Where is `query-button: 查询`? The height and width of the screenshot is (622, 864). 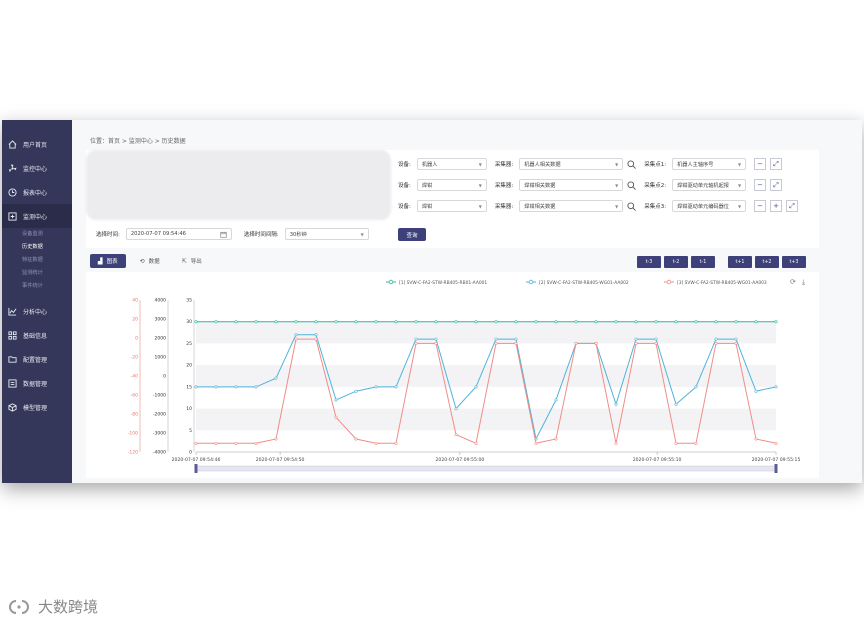
query-button: 查询 is located at coordinates (412, 234).